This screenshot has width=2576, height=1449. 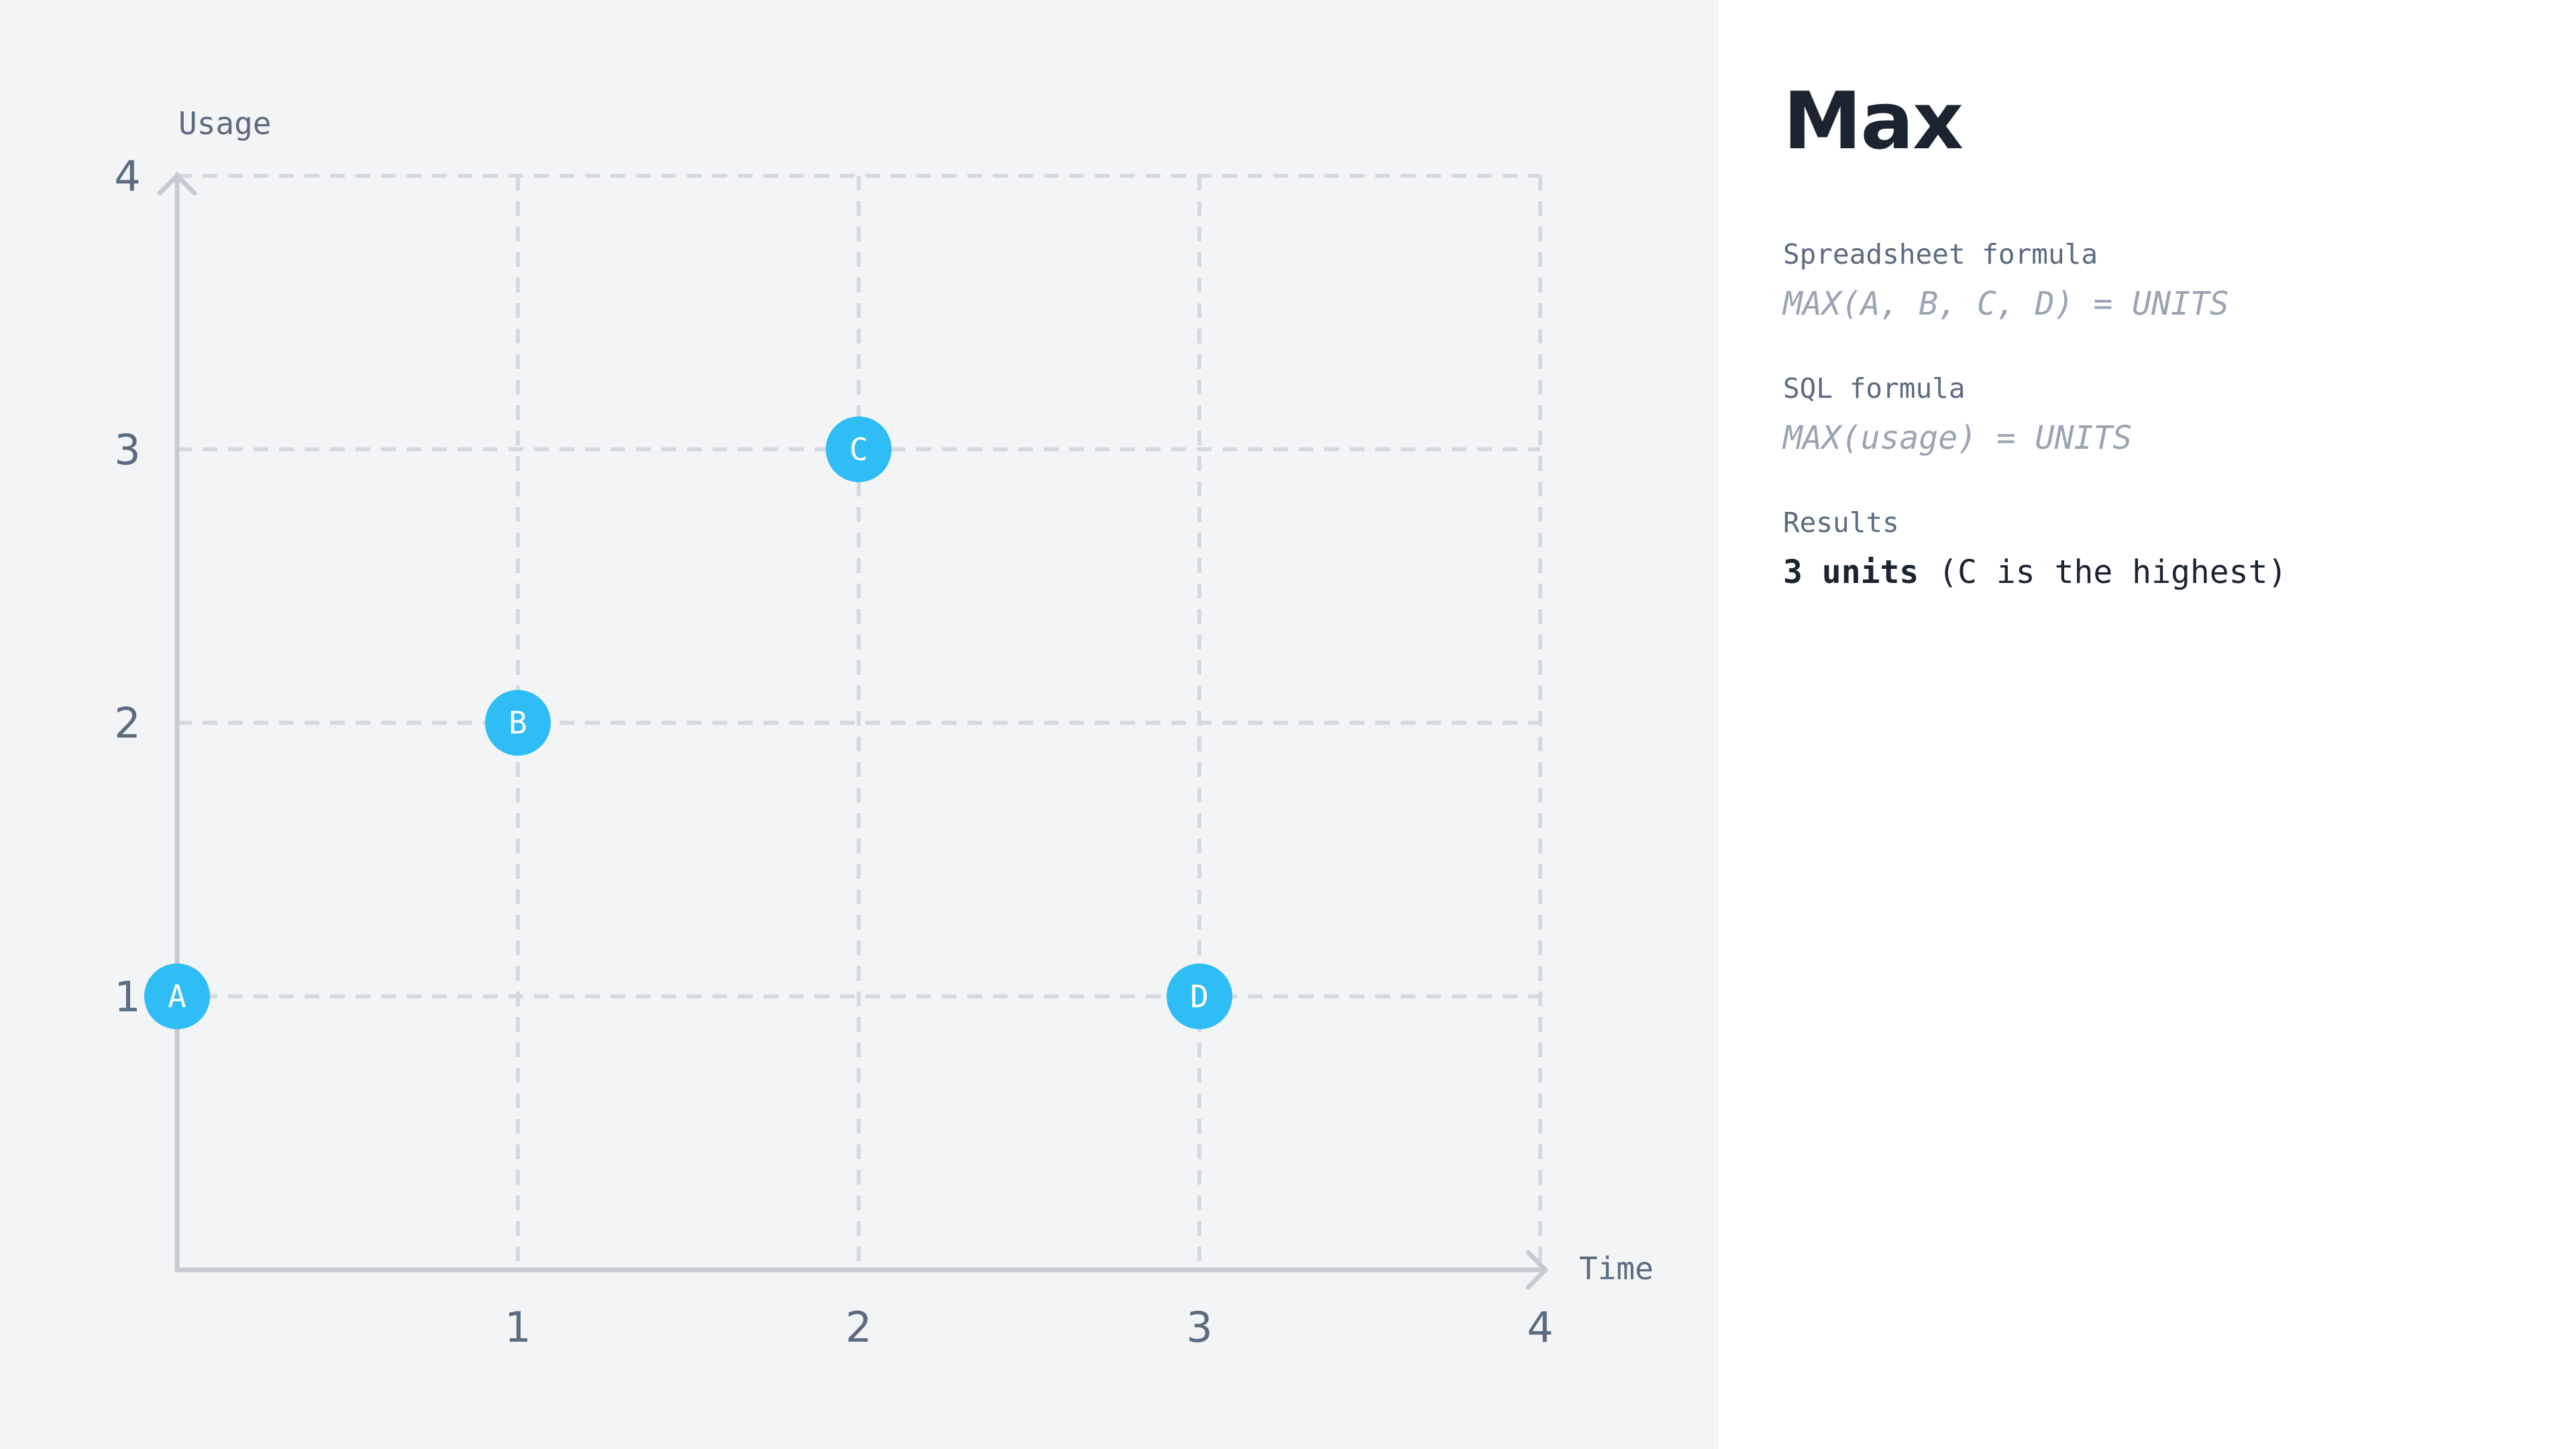 What do you see at coordinates (858, 449) in the screenshot?
I see `data-point-label: C` at bounding box center [858, 449].